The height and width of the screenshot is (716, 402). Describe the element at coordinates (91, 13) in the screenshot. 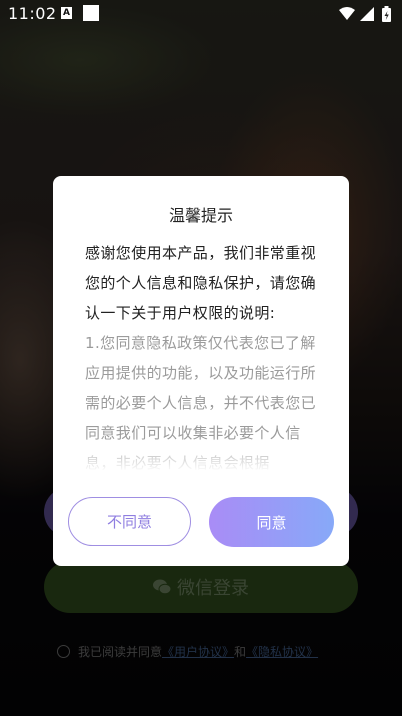

I see `notification-square-icon` at that location.